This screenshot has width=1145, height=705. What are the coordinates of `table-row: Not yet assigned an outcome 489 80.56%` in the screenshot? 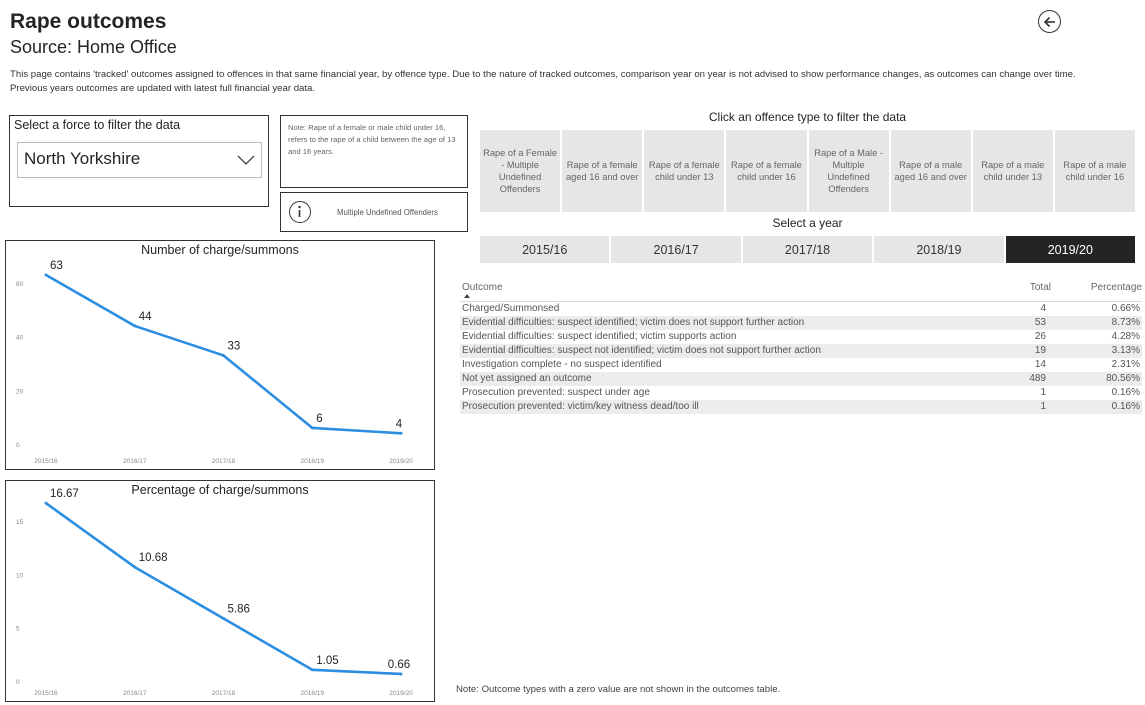 It's located at (801, 379).